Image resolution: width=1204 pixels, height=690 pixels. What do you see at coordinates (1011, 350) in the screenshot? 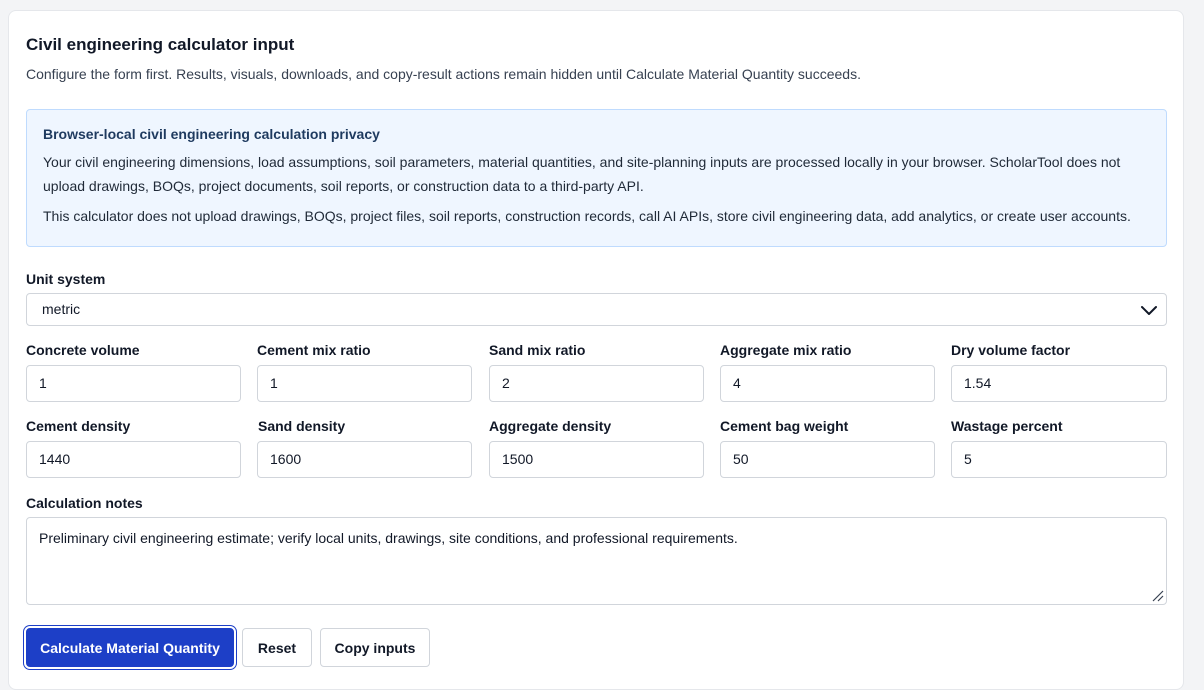
I see `dry-volume-factor-label: Dry volume factor` at bounding box center [1011, 350].